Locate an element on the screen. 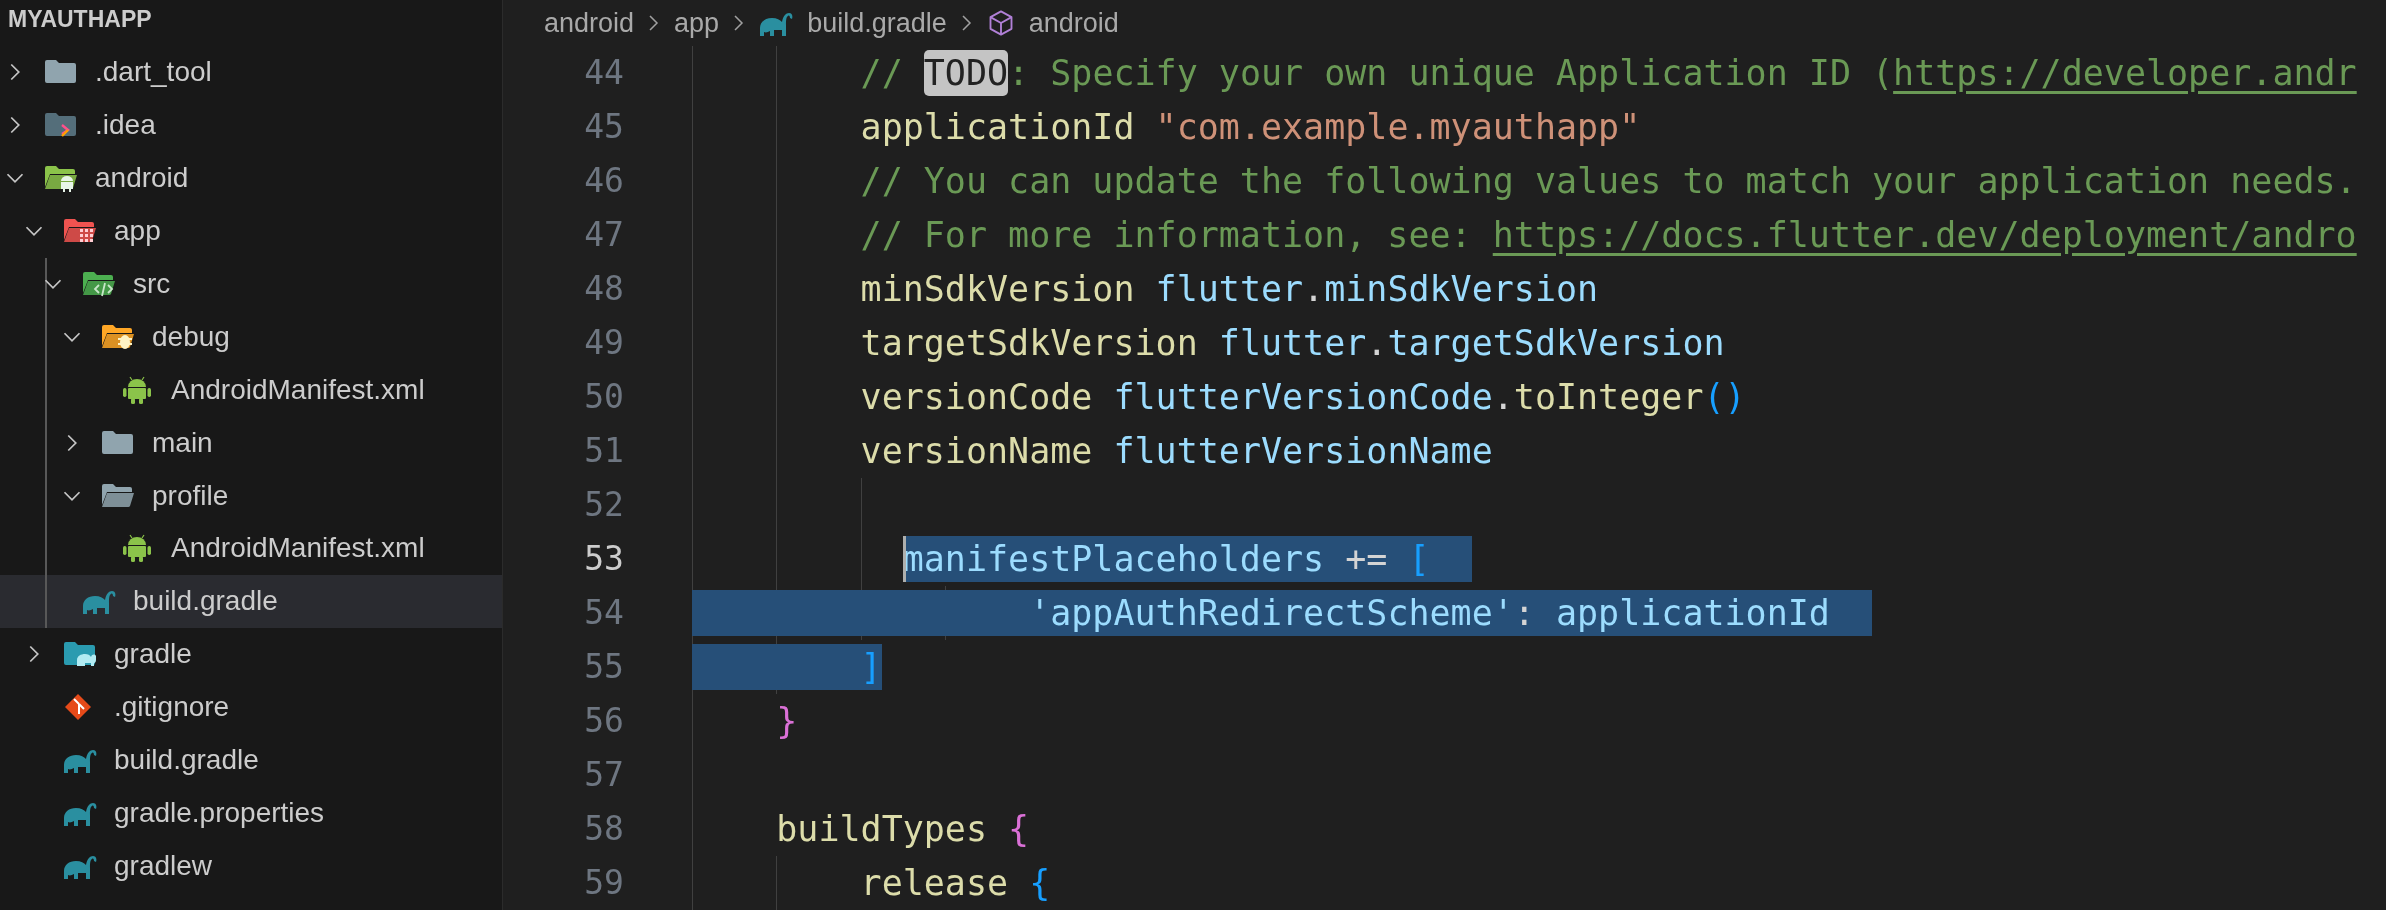 Image resolution: width=2386 pixels, height=910 pixels. line-number: 57 is located at coordinates (604, 775).